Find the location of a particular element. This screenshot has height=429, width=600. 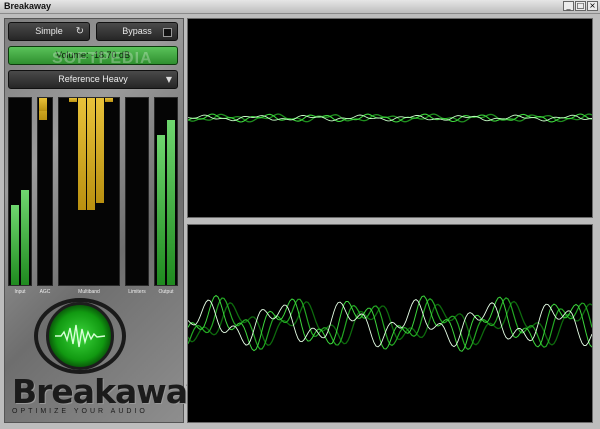

window-controls: _ □ × is located at coordinates (580, 6).